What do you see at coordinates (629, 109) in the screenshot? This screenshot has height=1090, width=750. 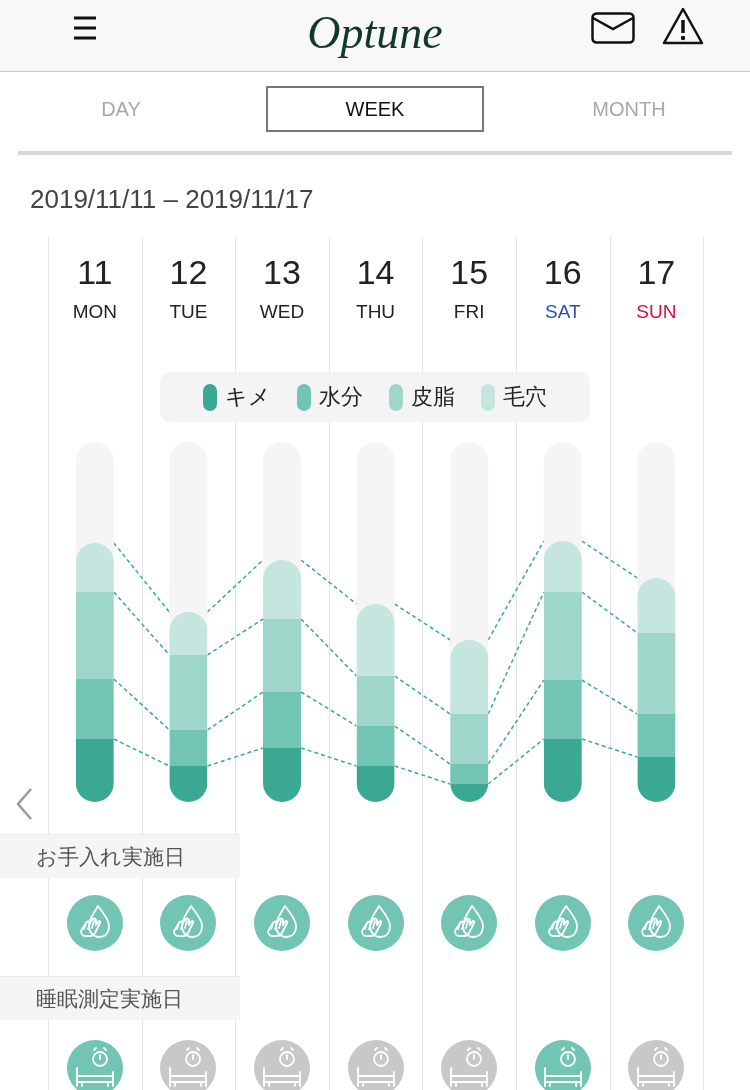 I see `tab: MONTH` at bounding box center [629, 109].